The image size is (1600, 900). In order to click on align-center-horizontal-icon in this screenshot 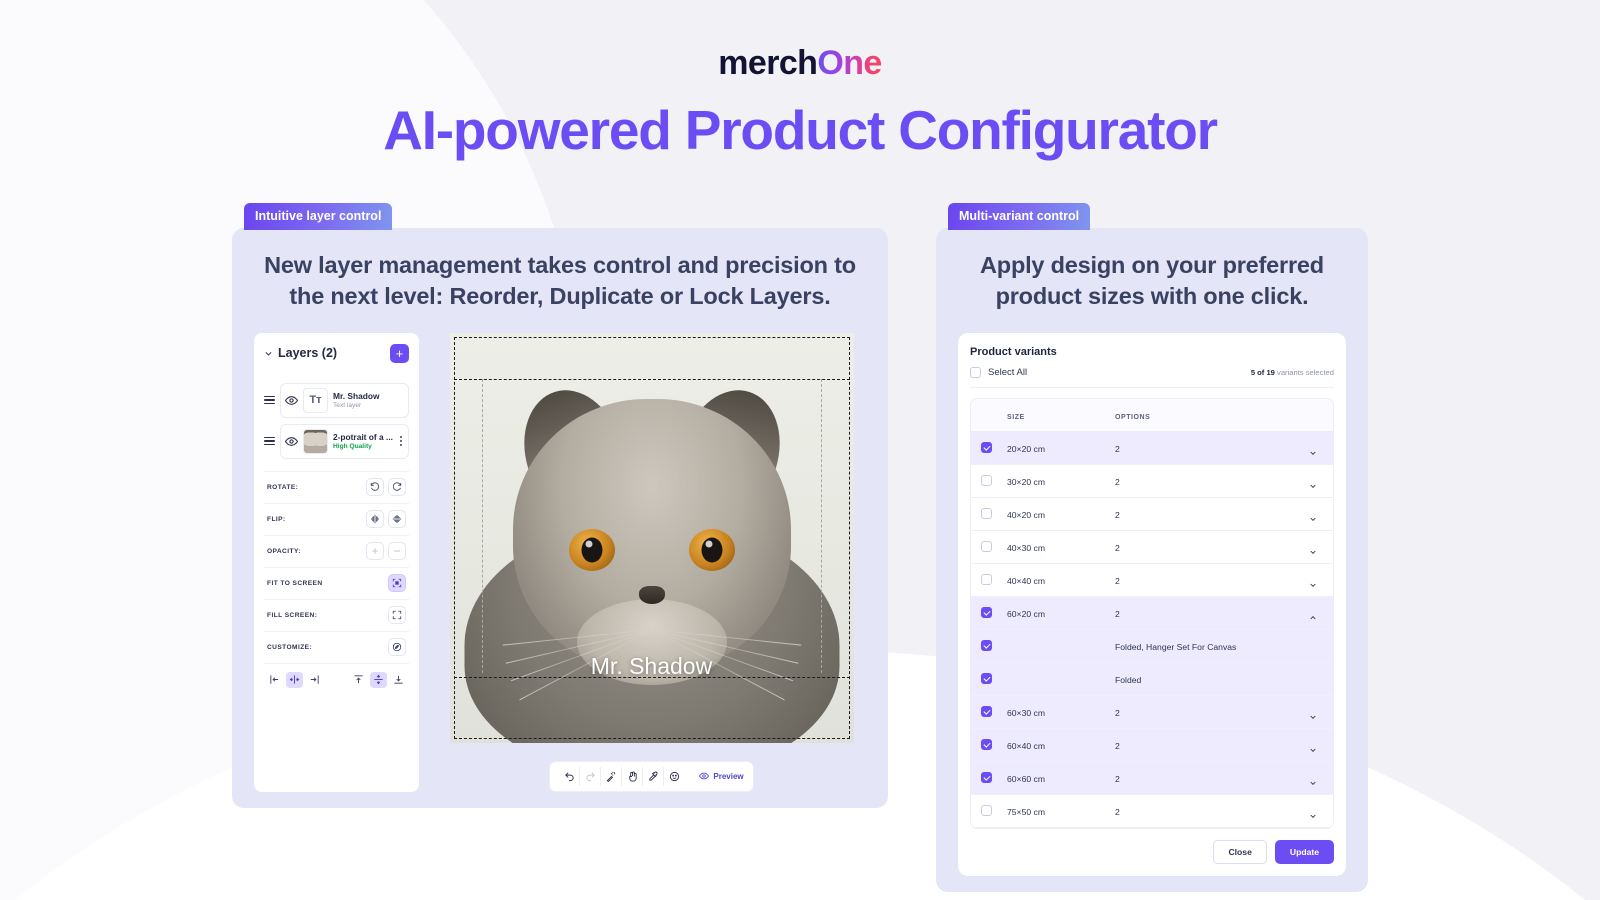, I will do `click(294, 679)`.